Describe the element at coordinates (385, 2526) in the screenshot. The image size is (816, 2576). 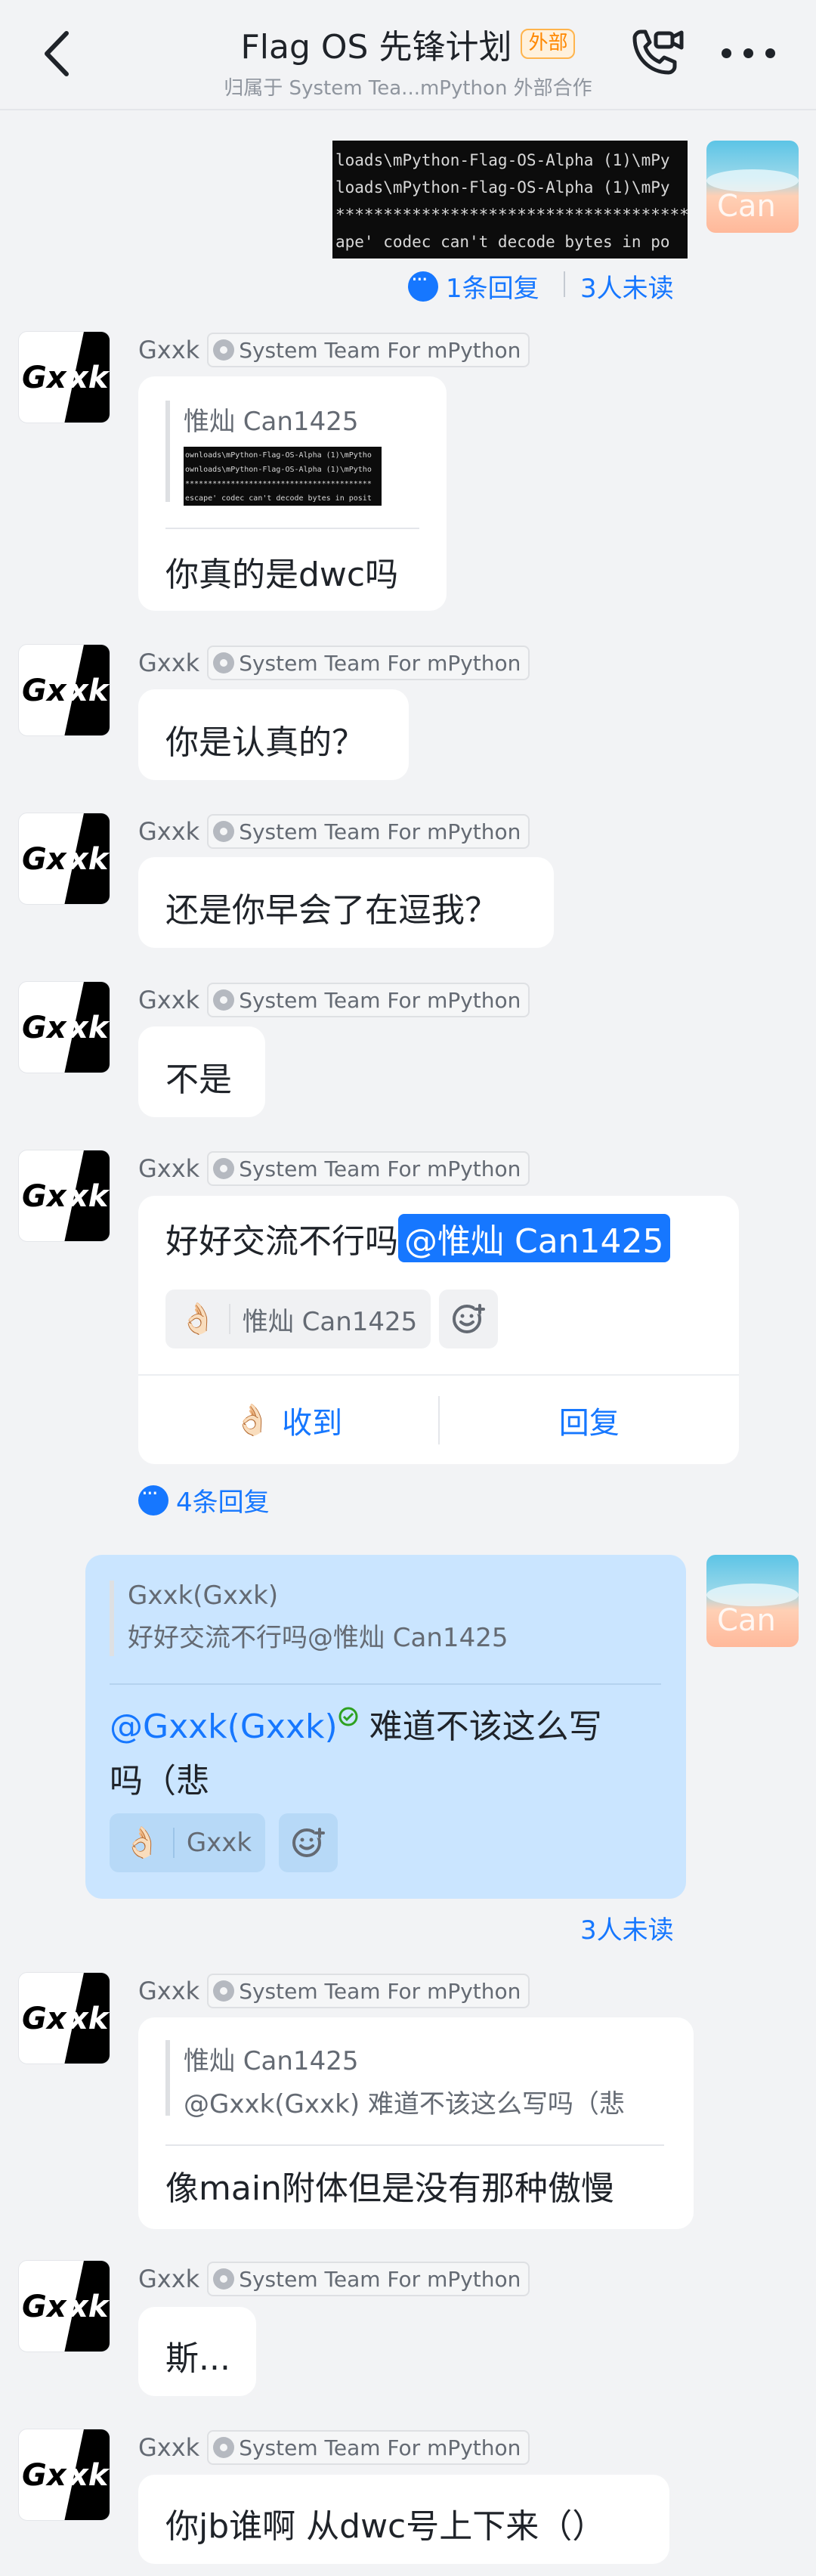
I see `message-text: 你jb谁啊 从dwc号上下来（）` at that location.